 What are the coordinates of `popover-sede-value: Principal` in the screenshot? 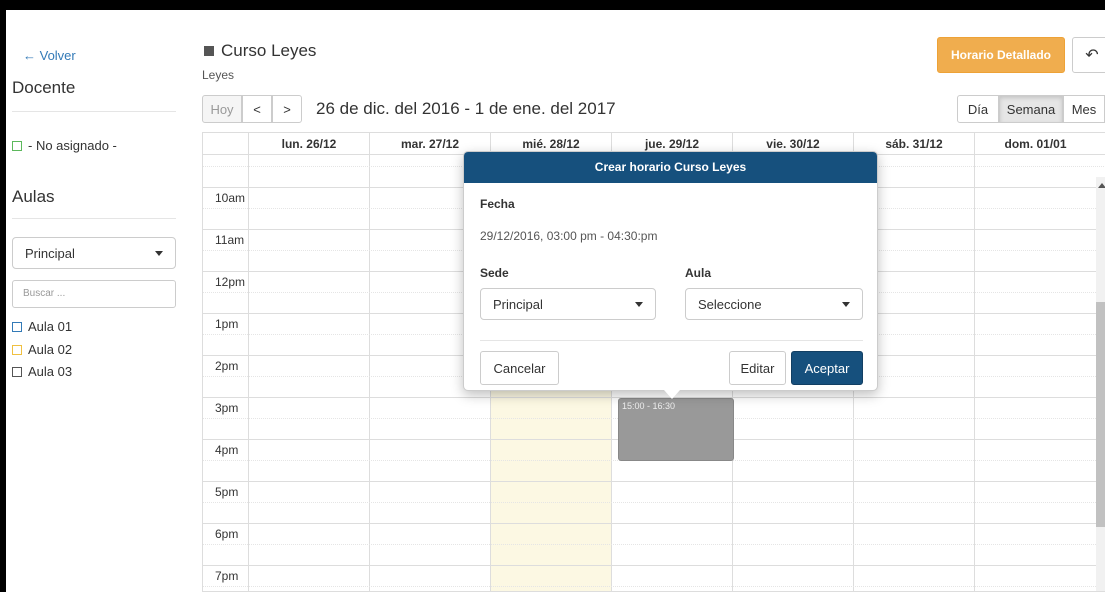 It's located at (518, 304).